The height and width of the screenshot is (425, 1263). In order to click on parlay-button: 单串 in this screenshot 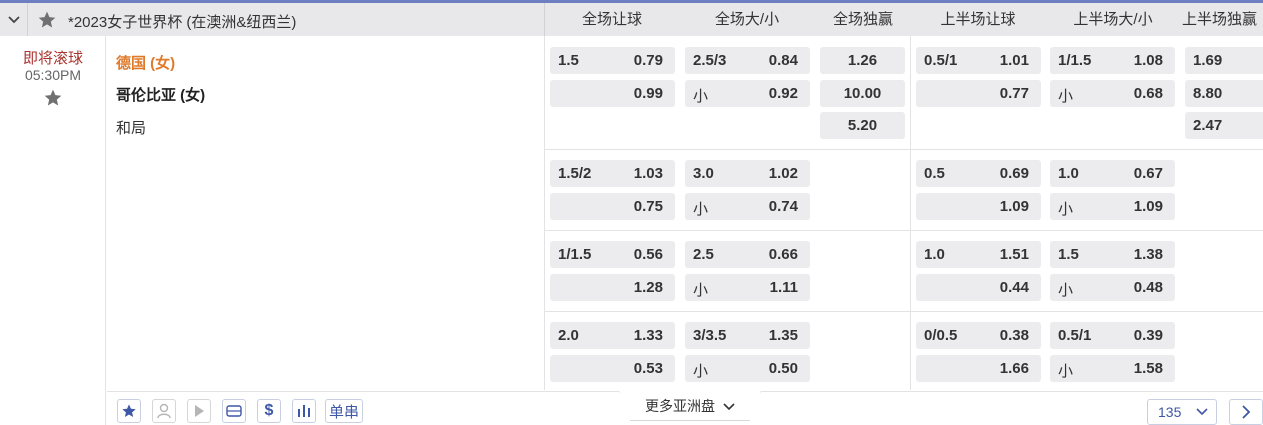, I will do `click(344, 411)`.